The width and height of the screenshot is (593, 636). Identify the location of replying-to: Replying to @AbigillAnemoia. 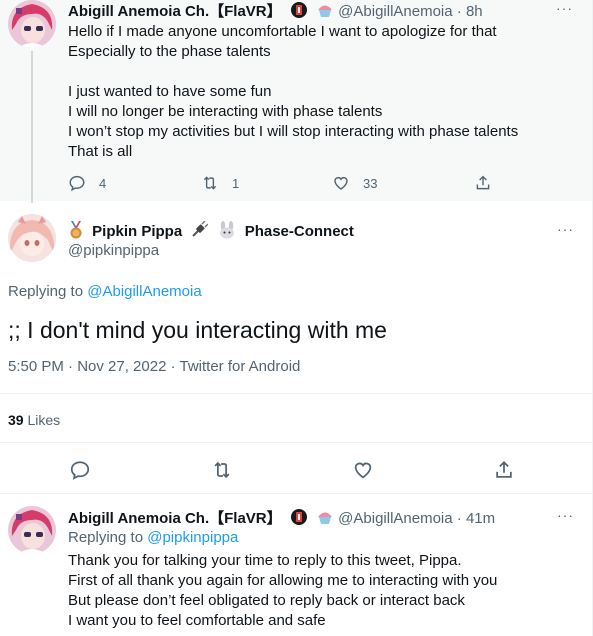
(105, 291).